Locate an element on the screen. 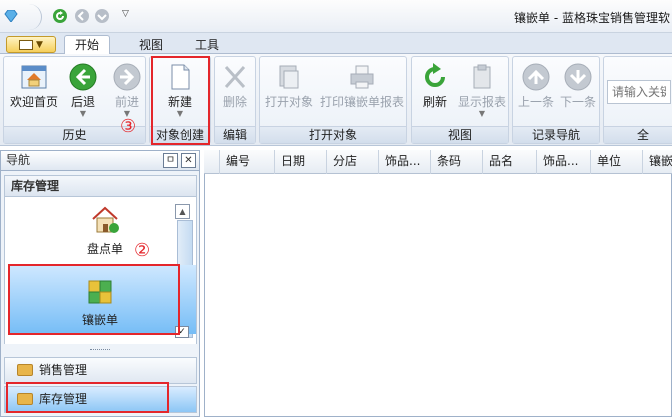 Image resolution: width=672 pixels, height=417 pixels. show-report-button: 显示报表 ▼ is located at coordinates (482, 94).